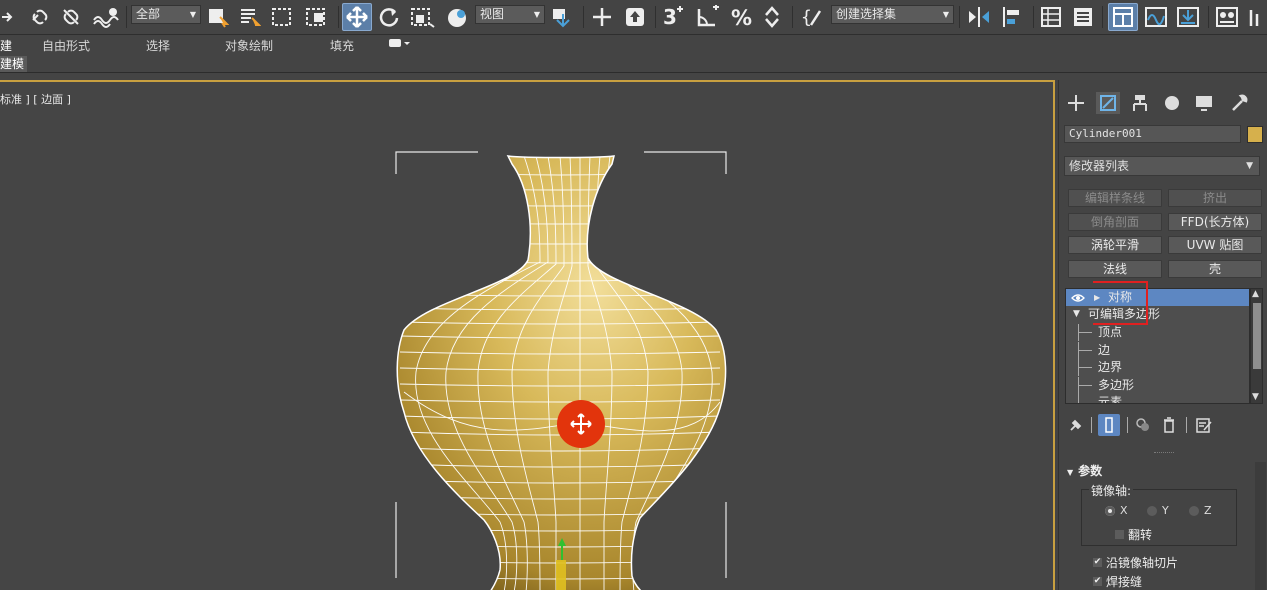 Image resolution: width=1267 pixels, height=590 pixels. I want to click on sub-object-polygon: 多边形, so click(1157, 385).